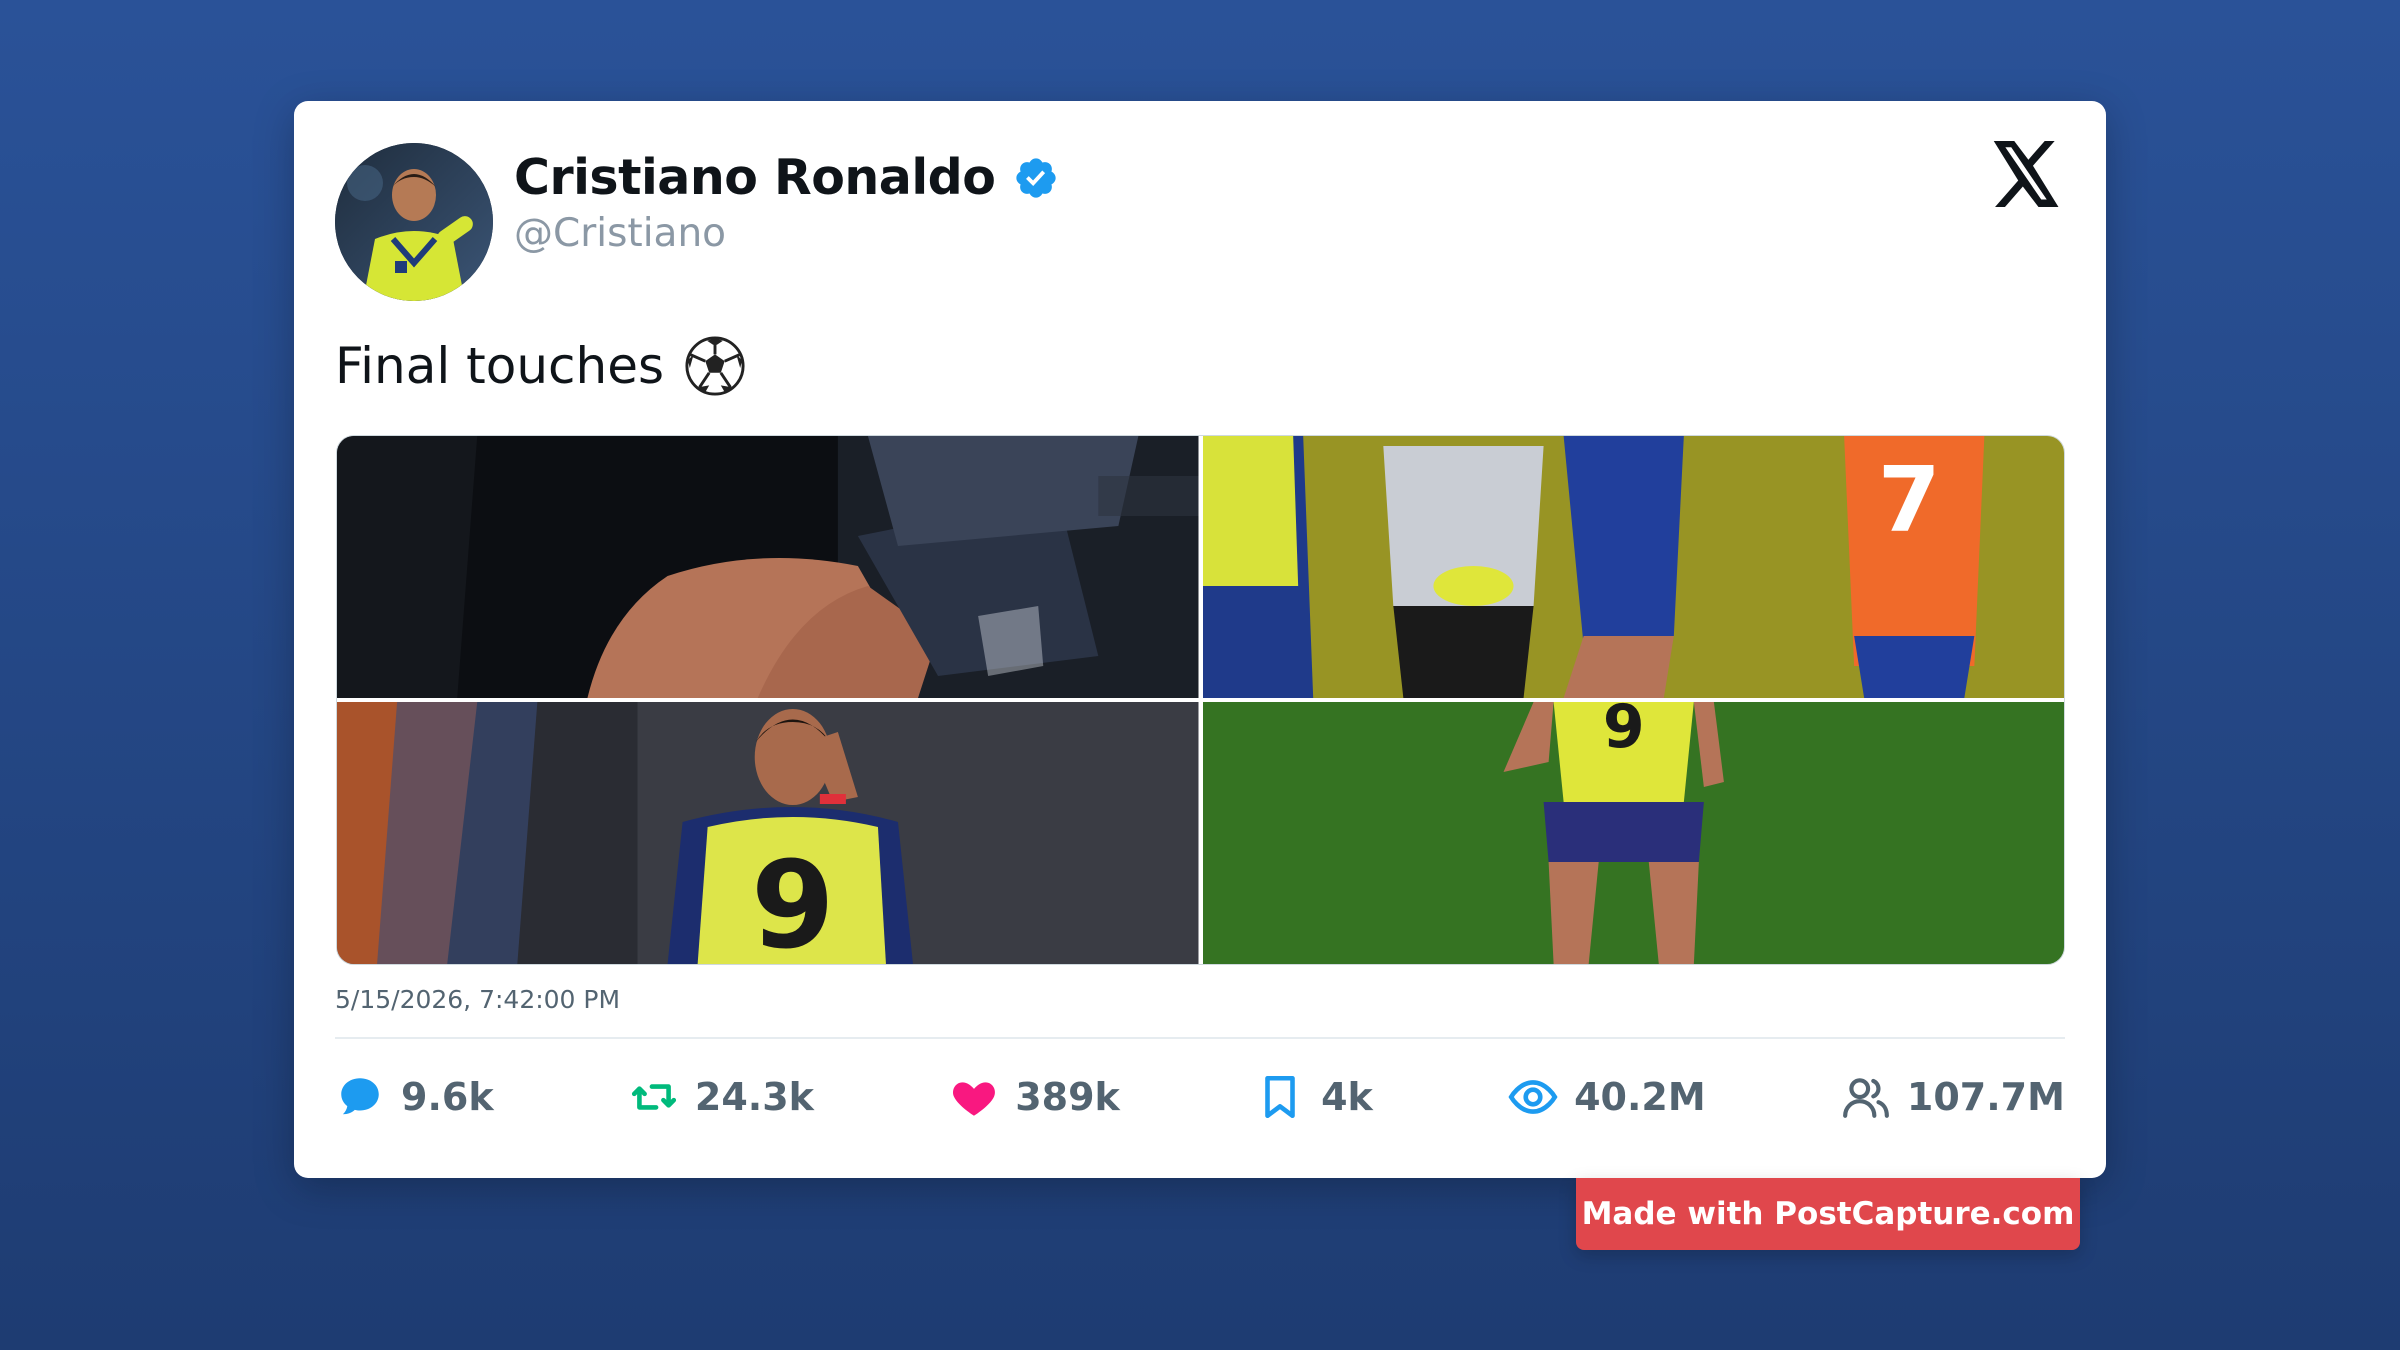 This screenshot has width=2400, height=1350. Describe the element at coordinates (1347, 1097) in the screenshot. I see `bookmark-count: 4k` at that location.